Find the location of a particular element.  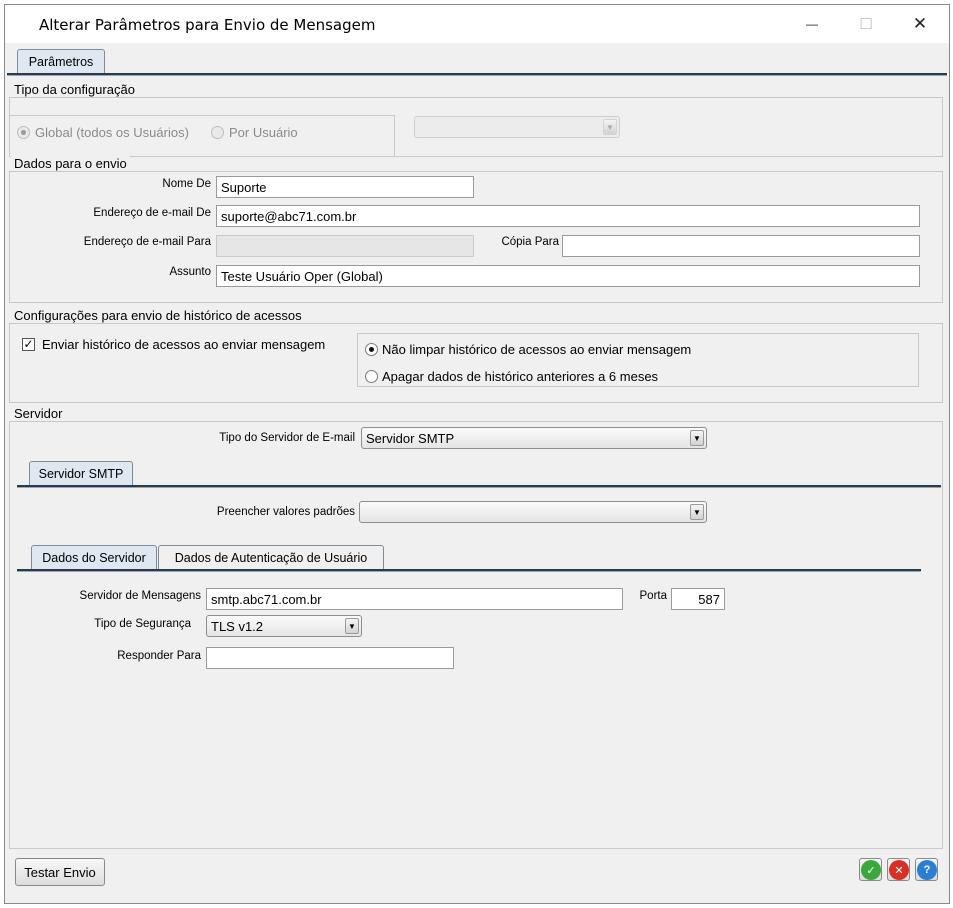

minimize-button: — is located at coordinates (812, 24).